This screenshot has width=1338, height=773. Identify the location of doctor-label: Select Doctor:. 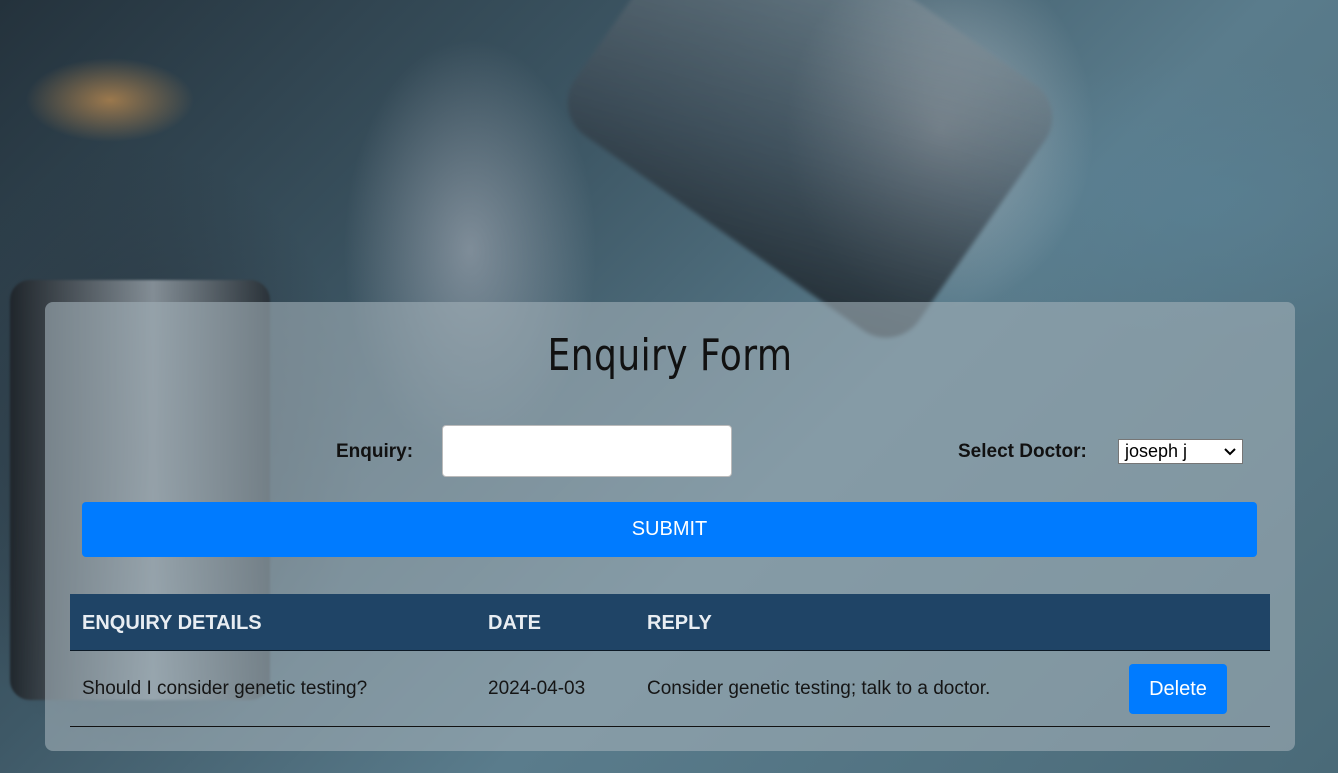
(1022, 451).